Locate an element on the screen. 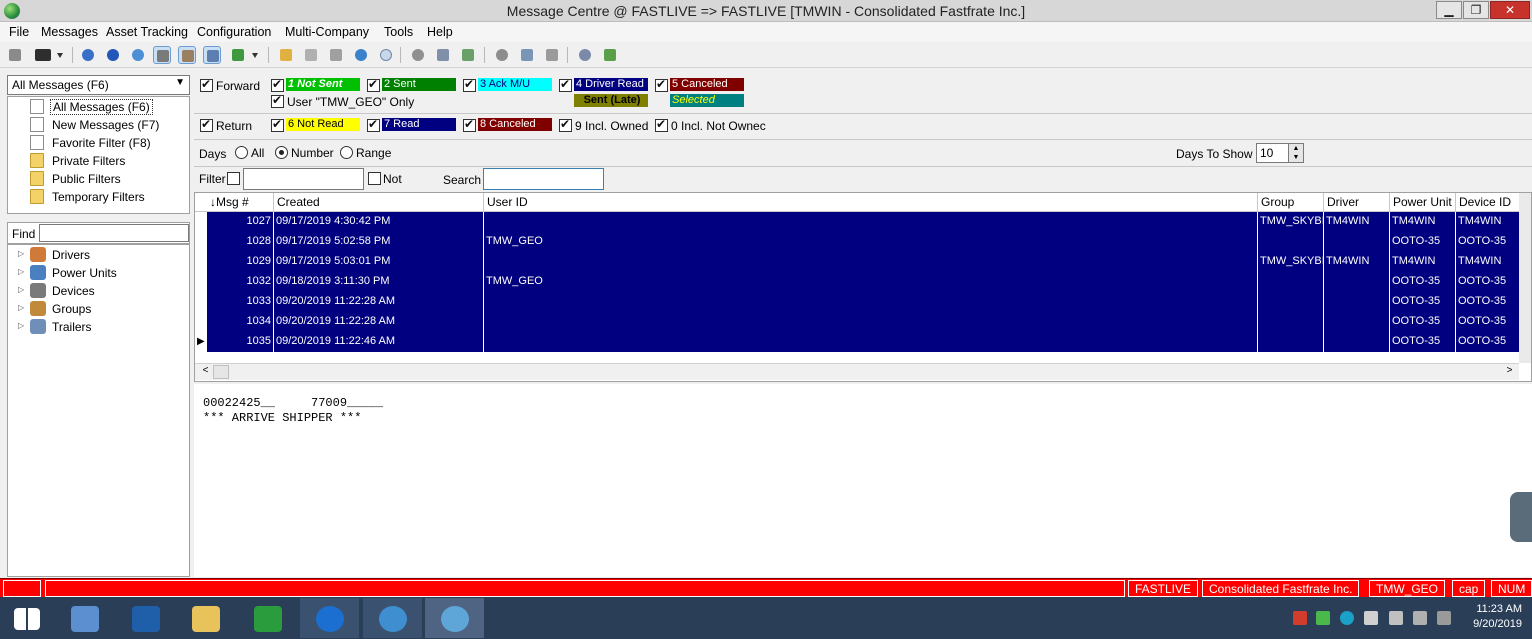 Image resolution: width=1532 pixels, height=639 pixels. horizontal-scrollbar: < > is located at coordinates (857, 371).